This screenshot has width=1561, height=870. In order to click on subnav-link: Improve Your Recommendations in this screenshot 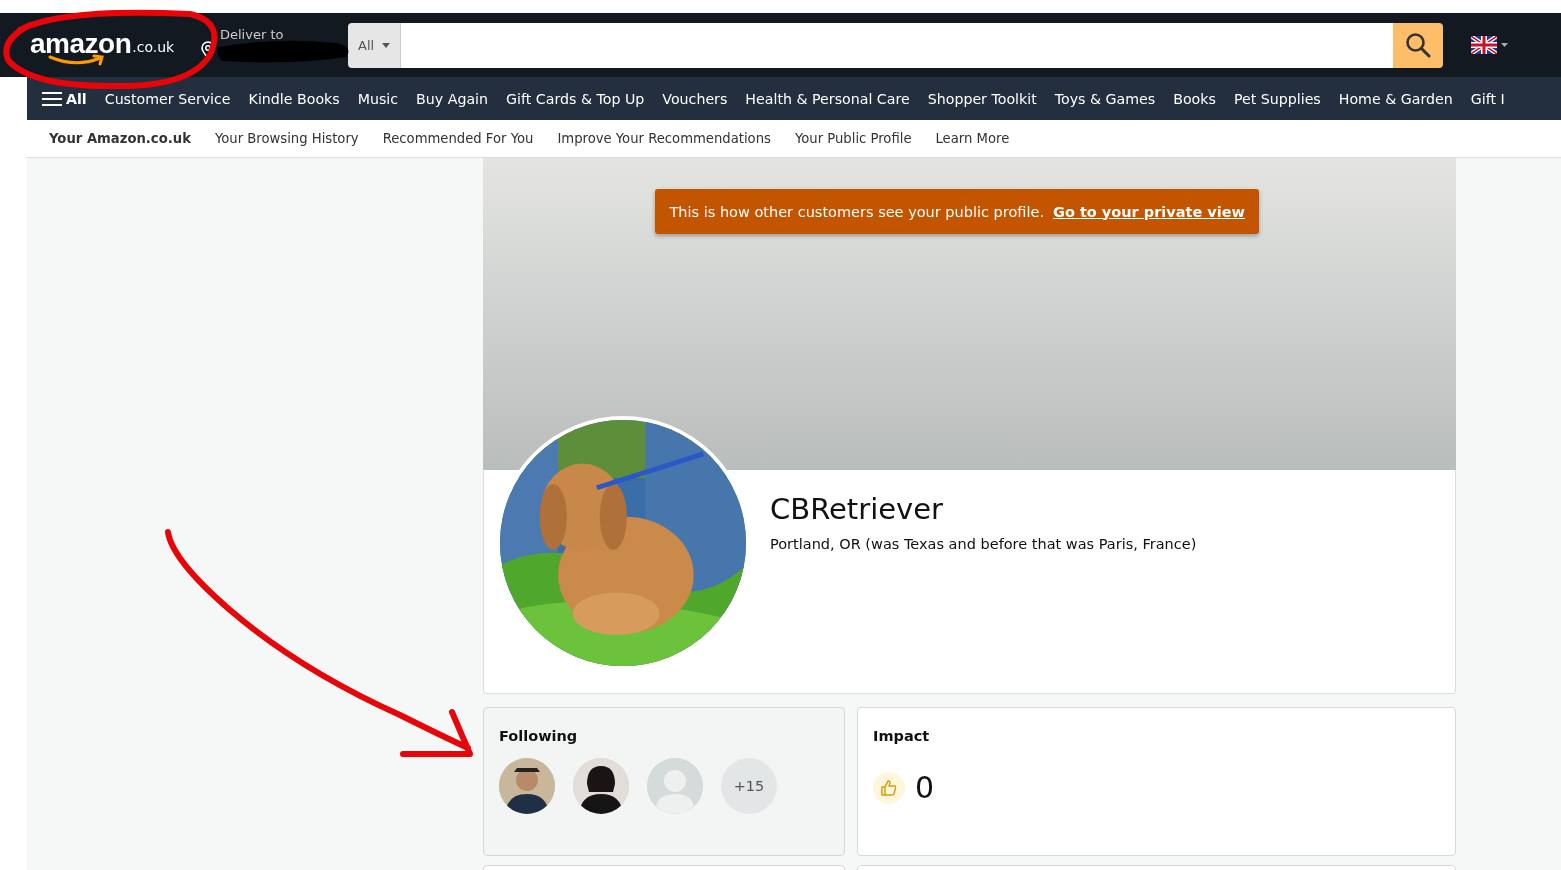, I will do `click(664, 138)`.